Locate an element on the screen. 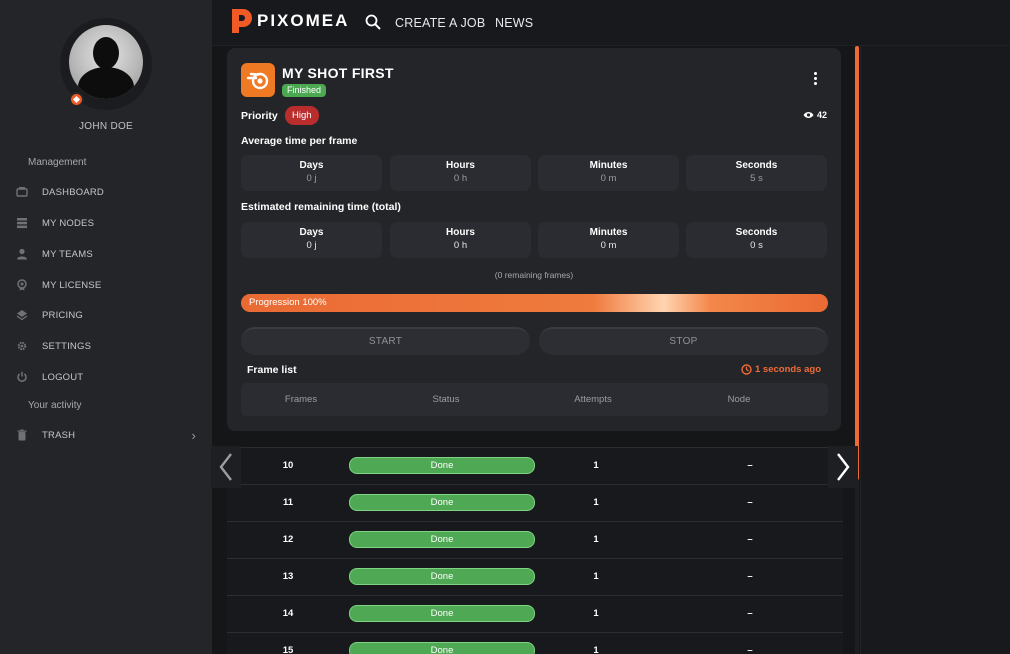 The width and height of the screenshot is (1010, 654). col-status: Status is located at coordinates (446, 399).